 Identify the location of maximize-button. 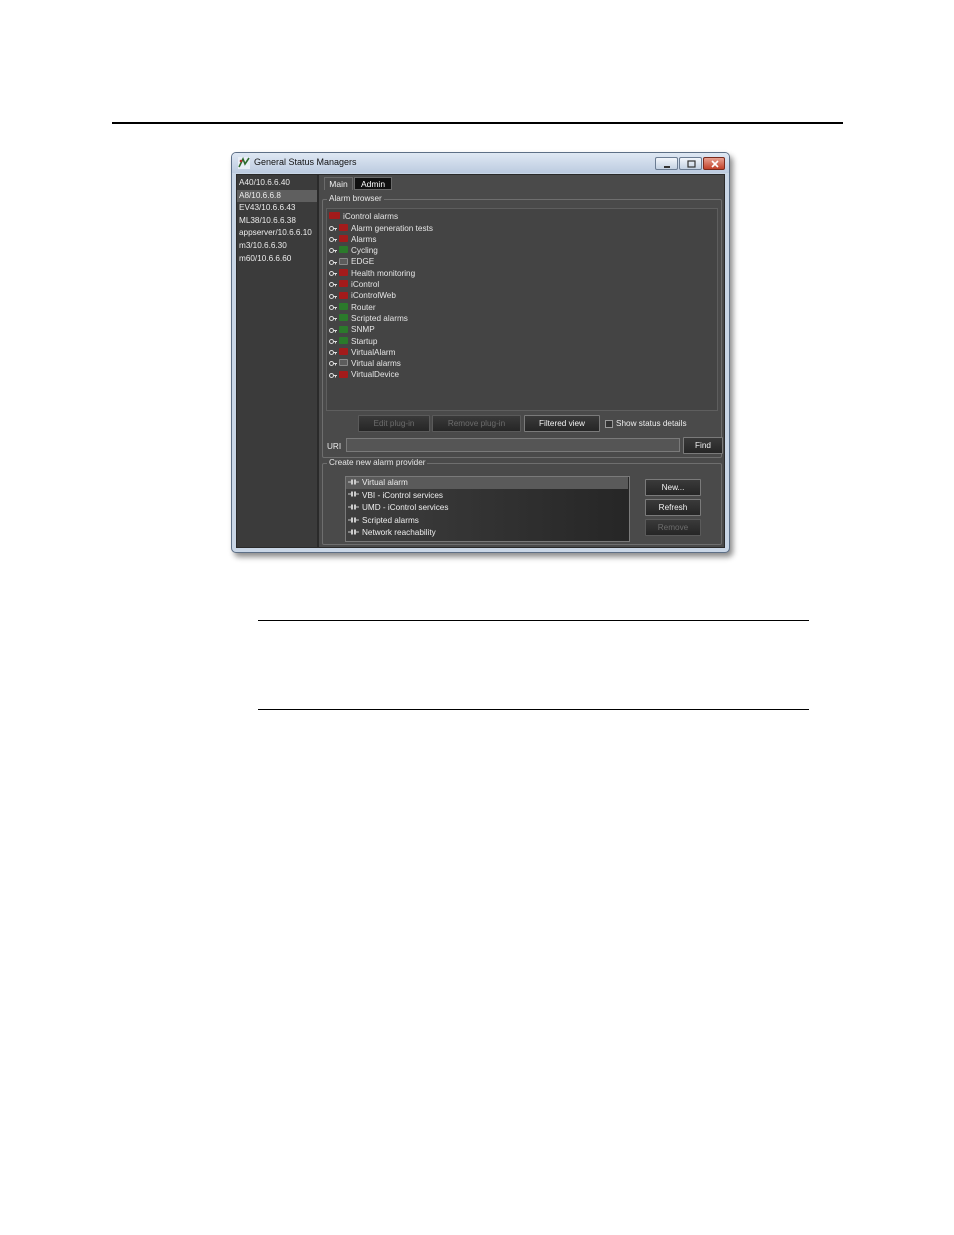
(690, 163).